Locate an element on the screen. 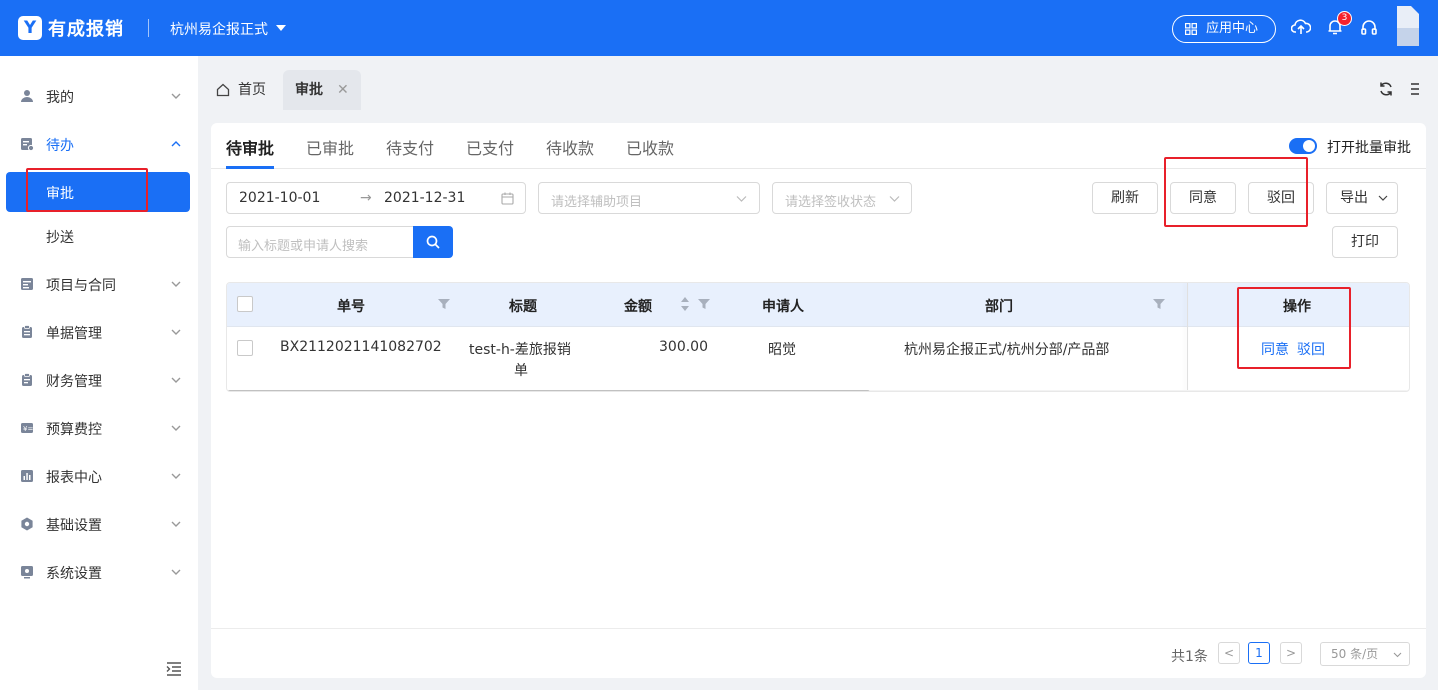 The width and height of the screenshot is (1438, 690). row-checkbox is located at coordinates (245, 348).